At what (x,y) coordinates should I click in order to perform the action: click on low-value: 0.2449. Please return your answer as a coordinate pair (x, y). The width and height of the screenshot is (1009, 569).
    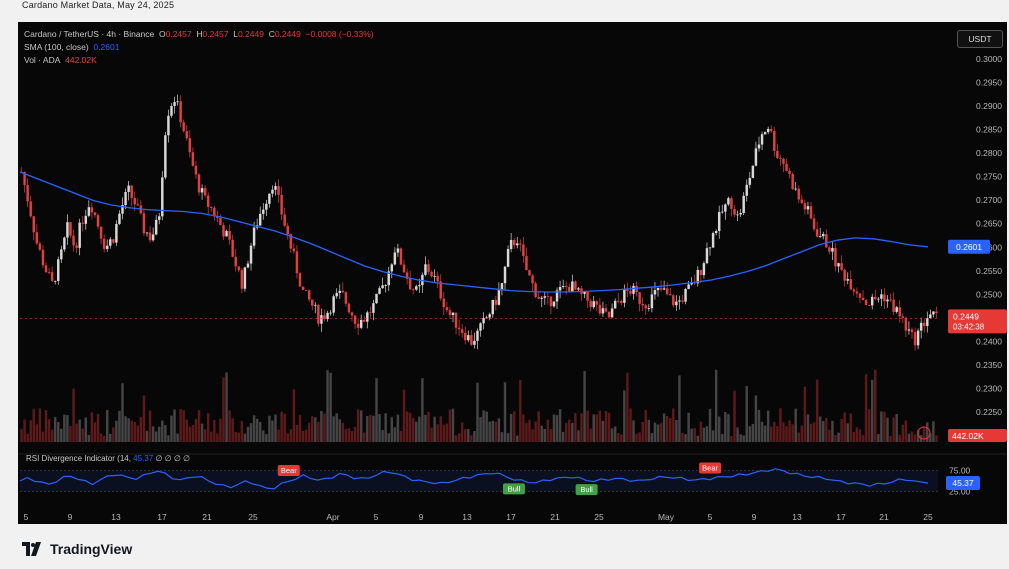
    Looking at the image, I should click on (250, 34).